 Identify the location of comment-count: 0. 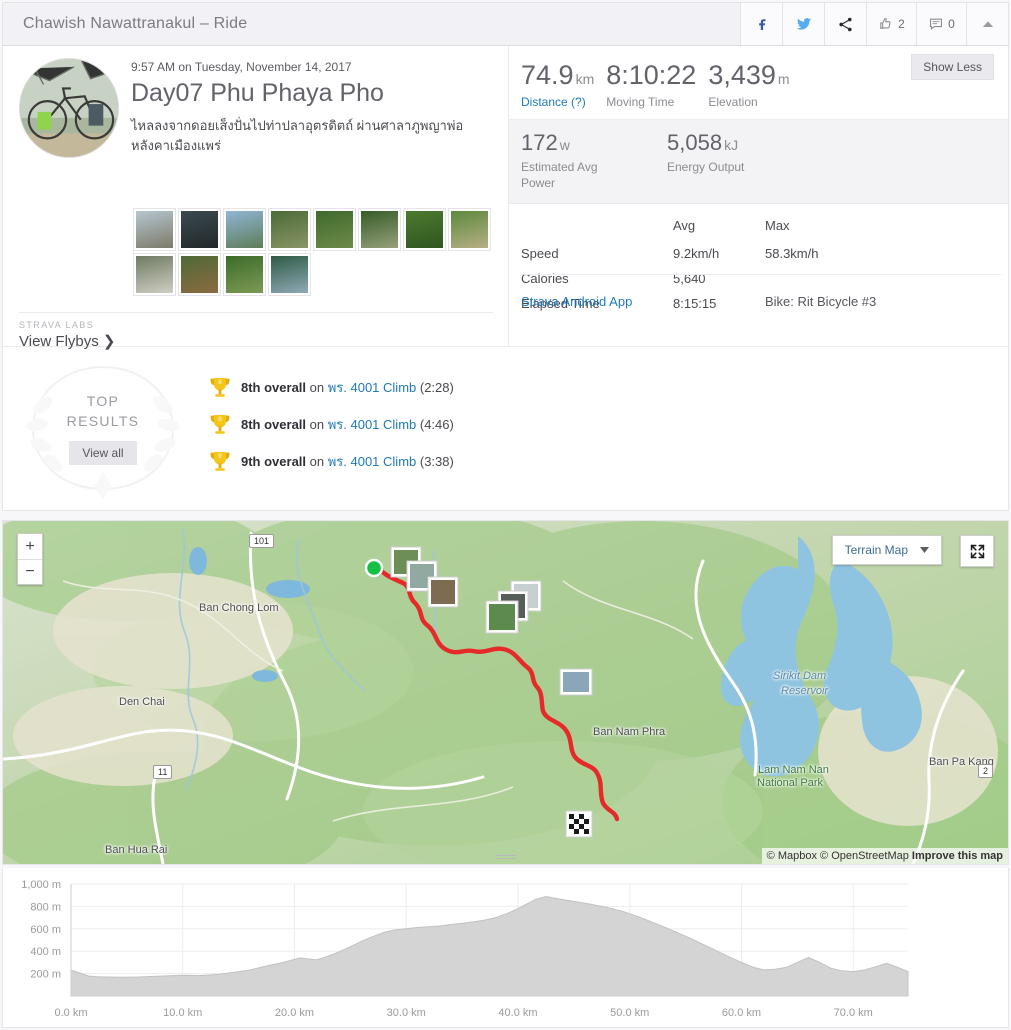
(951, 24).